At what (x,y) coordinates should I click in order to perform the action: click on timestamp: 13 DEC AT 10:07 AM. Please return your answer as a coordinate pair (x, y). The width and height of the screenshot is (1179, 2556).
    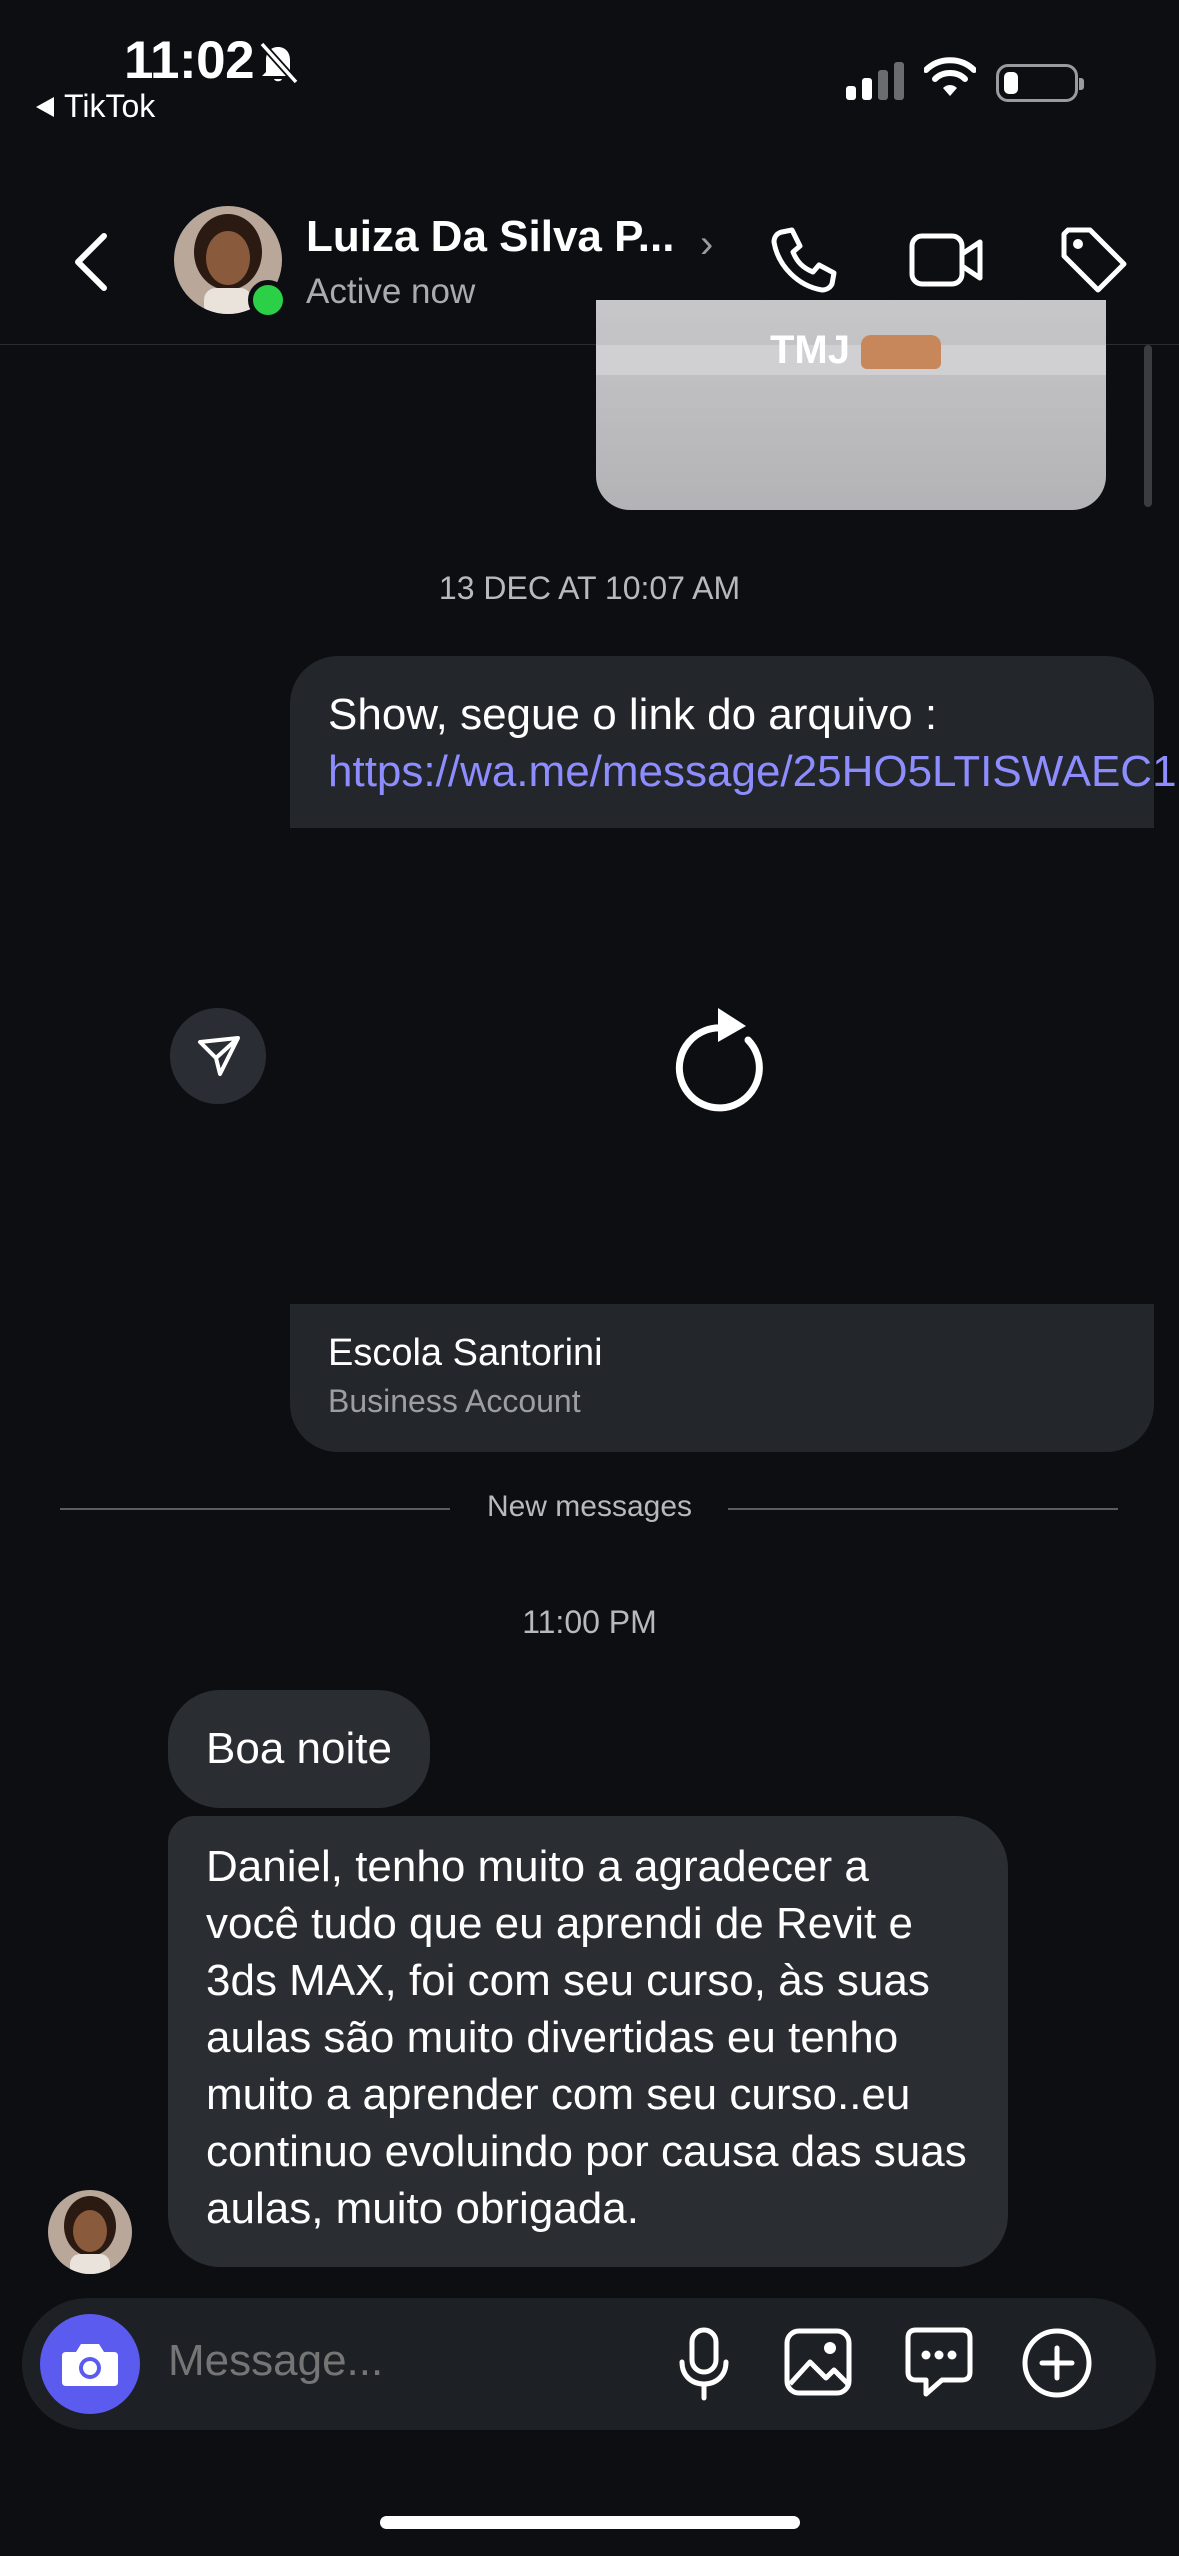
    Looking at the image, I should click on (589, 588).